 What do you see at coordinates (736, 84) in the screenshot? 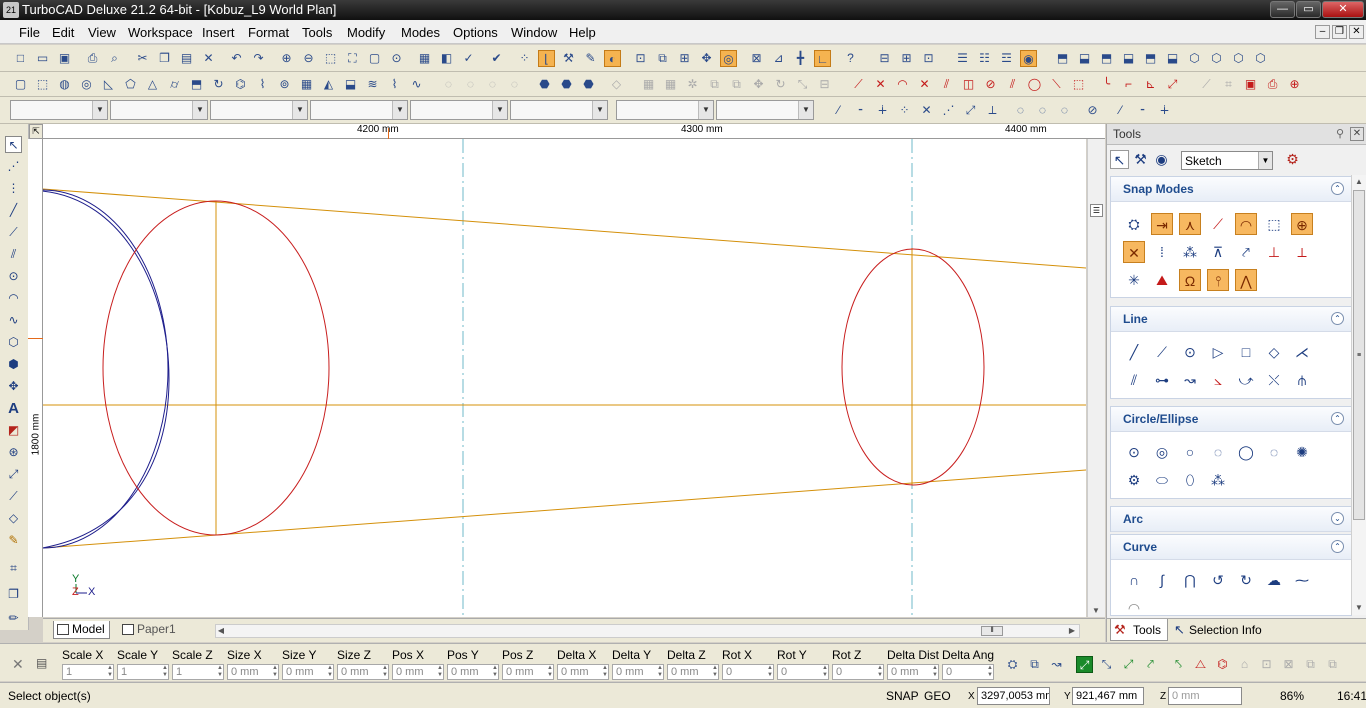
I see `copy-array-icon: ⧉` at bounding box center [736, 84].